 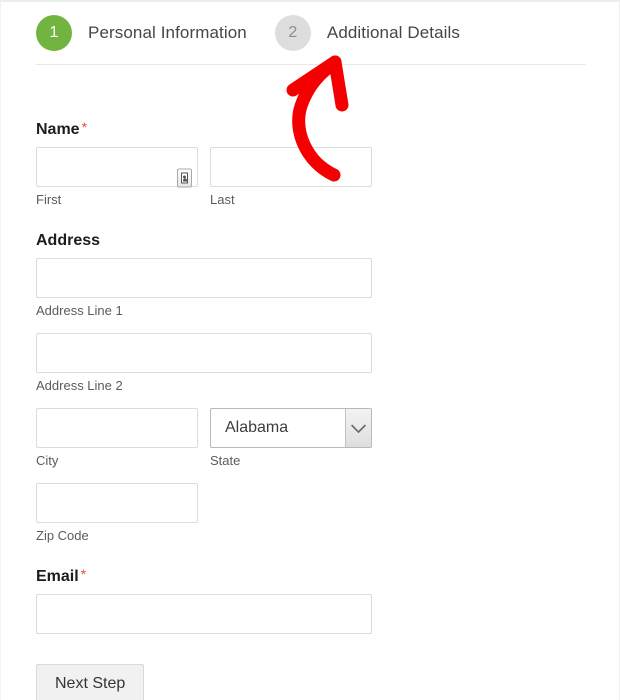 I want to click on last-name-group: Last, so click(x=291, y=178).